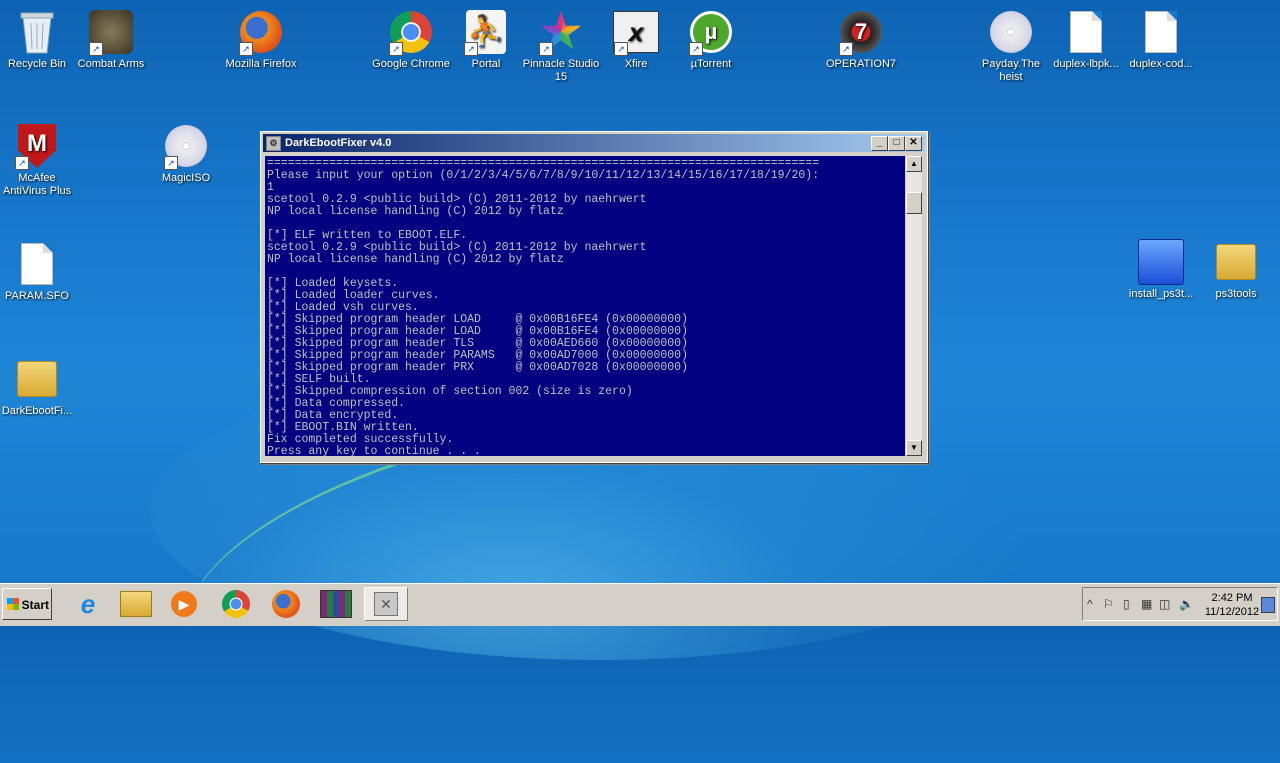 This screenshot has width=1280, height=763. What do you see at coordinates (37, 64) in the screenshot?
I see `icon-label: Recycle Bin` at bounding box center [37, 64].